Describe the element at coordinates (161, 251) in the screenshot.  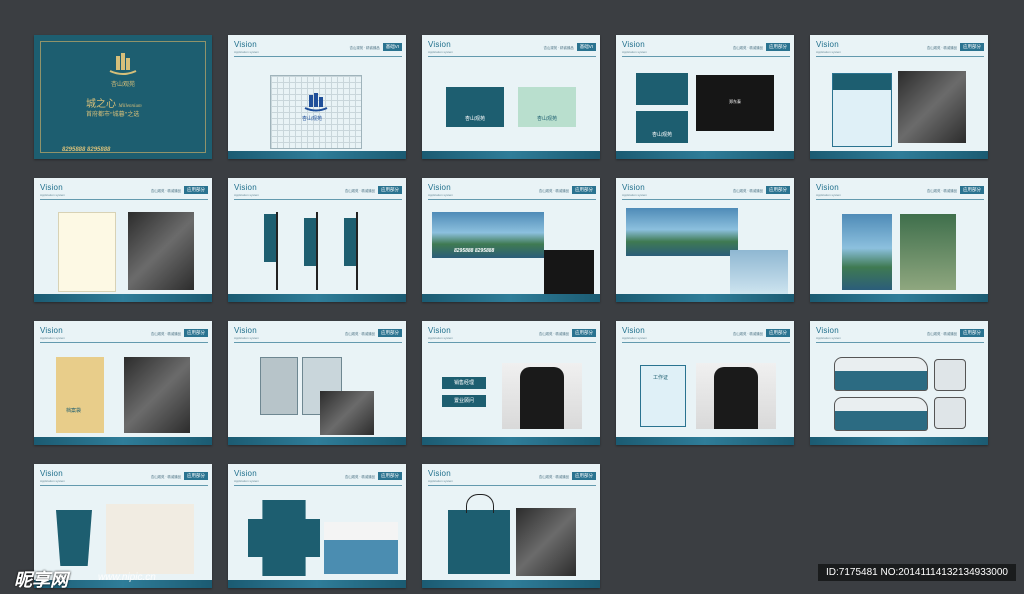
I see `letterhead-photo` at that location.